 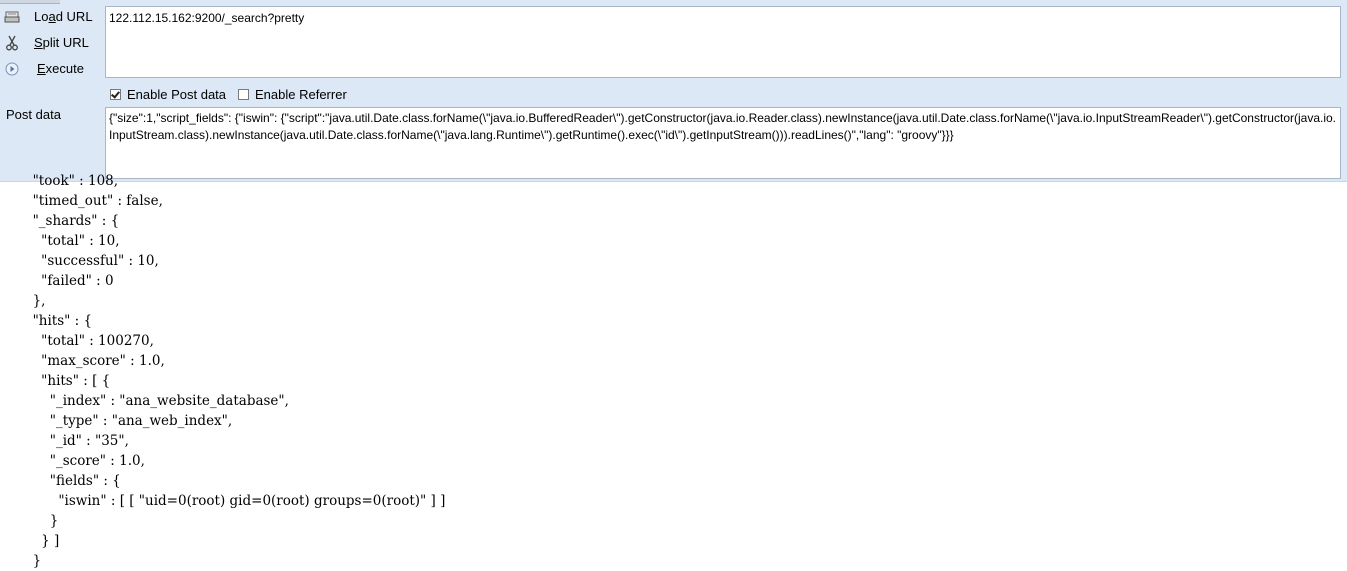 What do you see at coordinates (12, 69) in the screenshot?
I see `play-icon` at bounding box center [12, 69].